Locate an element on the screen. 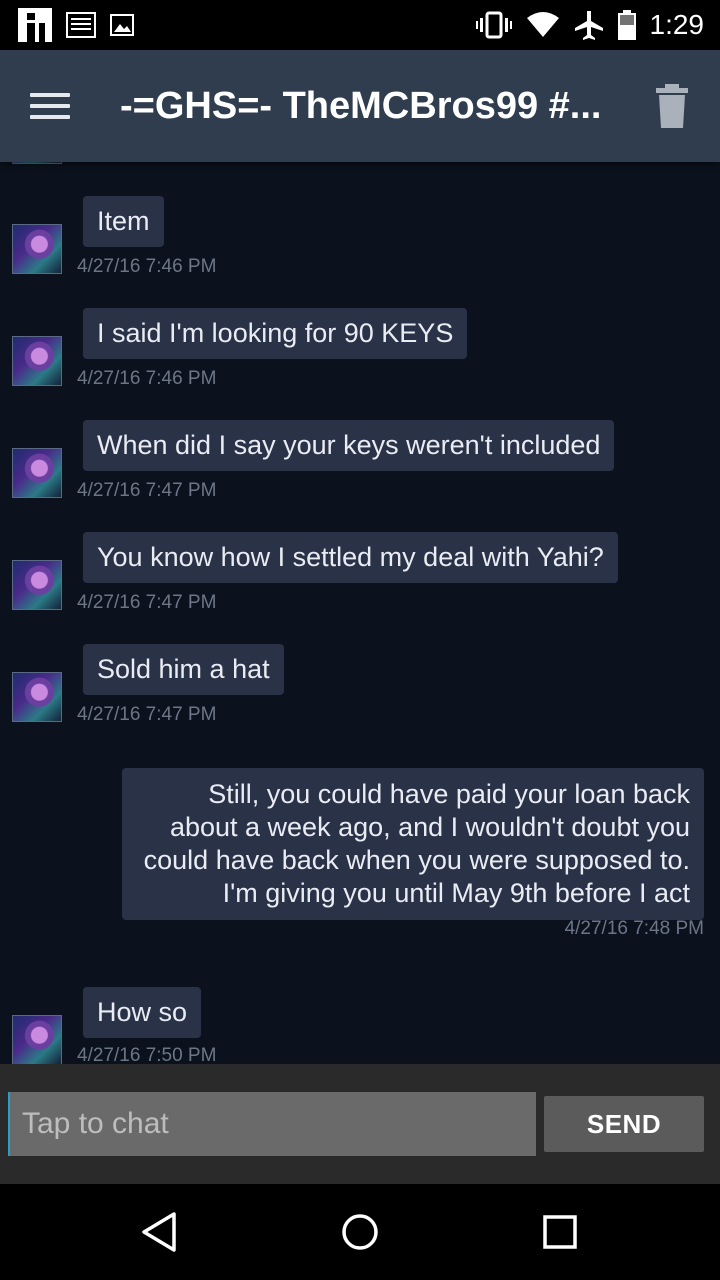 The image size is (720, 1280). recents-icon is located at coordinates (560, 1232).